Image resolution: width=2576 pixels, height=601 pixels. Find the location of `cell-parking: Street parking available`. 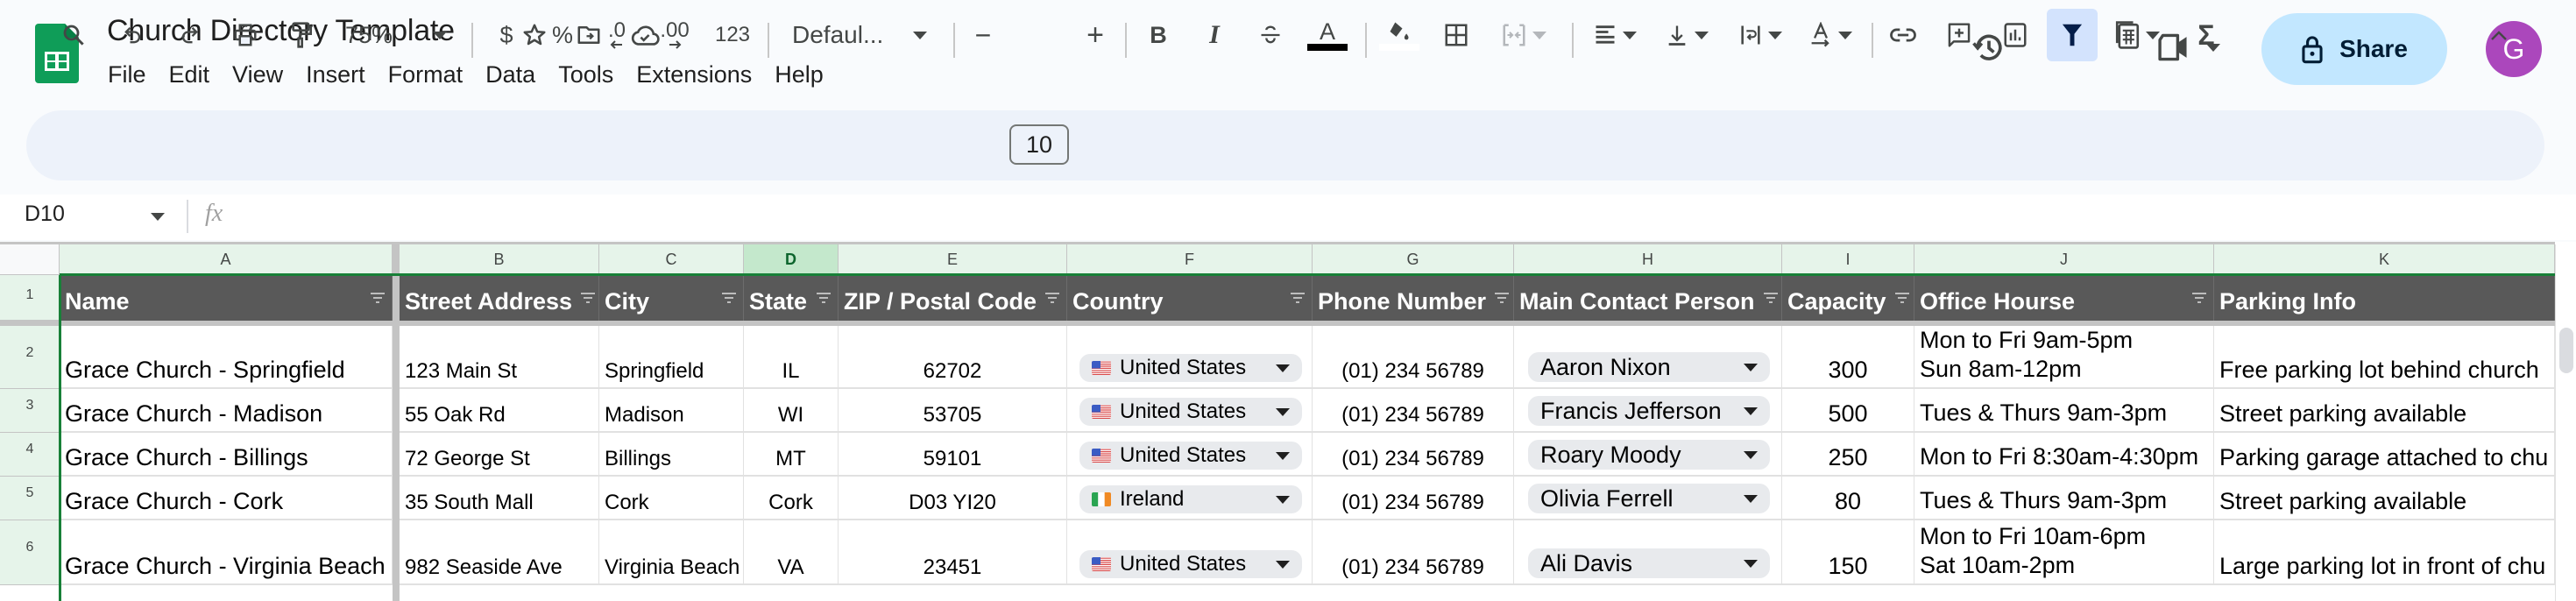

cell-parking: Street parking available is located at coordinates (2384, 499).